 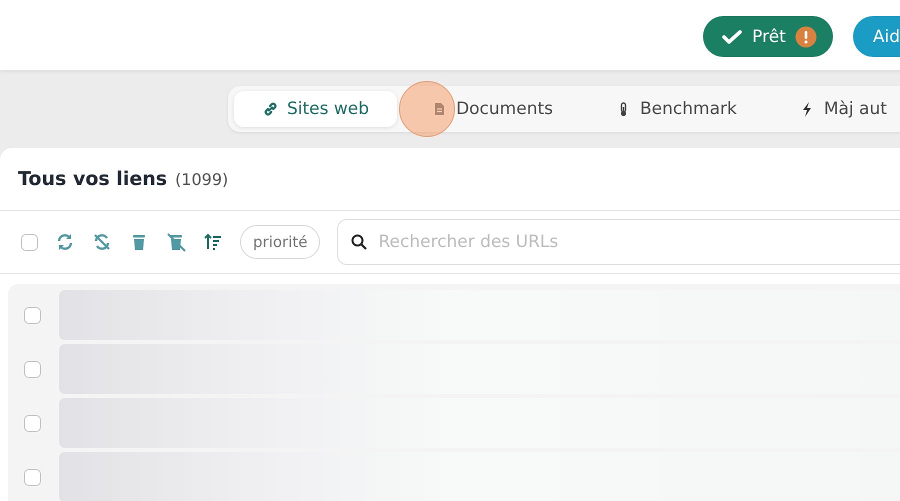 I want to click on search-icon, so click(x=359, y=242).